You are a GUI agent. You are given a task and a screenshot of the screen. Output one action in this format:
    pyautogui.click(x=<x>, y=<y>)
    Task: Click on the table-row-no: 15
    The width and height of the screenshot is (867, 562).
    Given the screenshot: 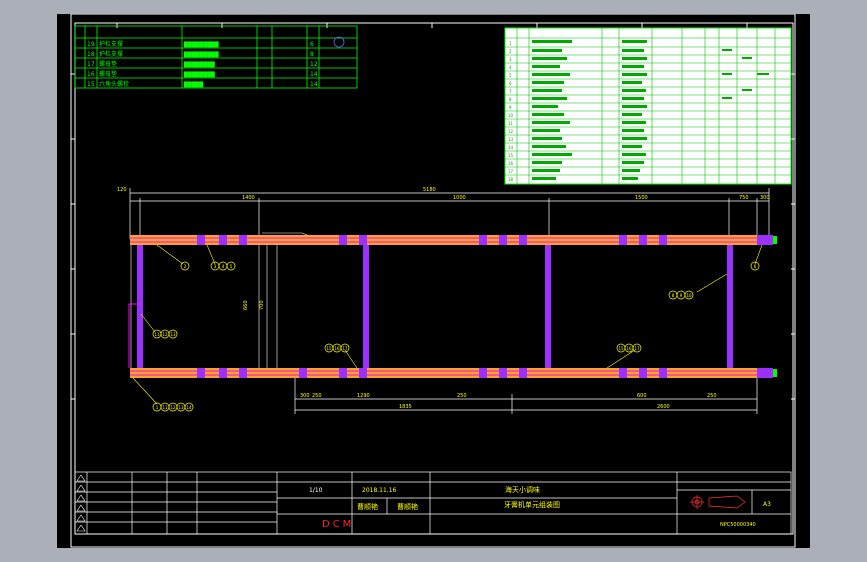 What is the action you would take?
    pyautogui.click(x=91, y=84)
    